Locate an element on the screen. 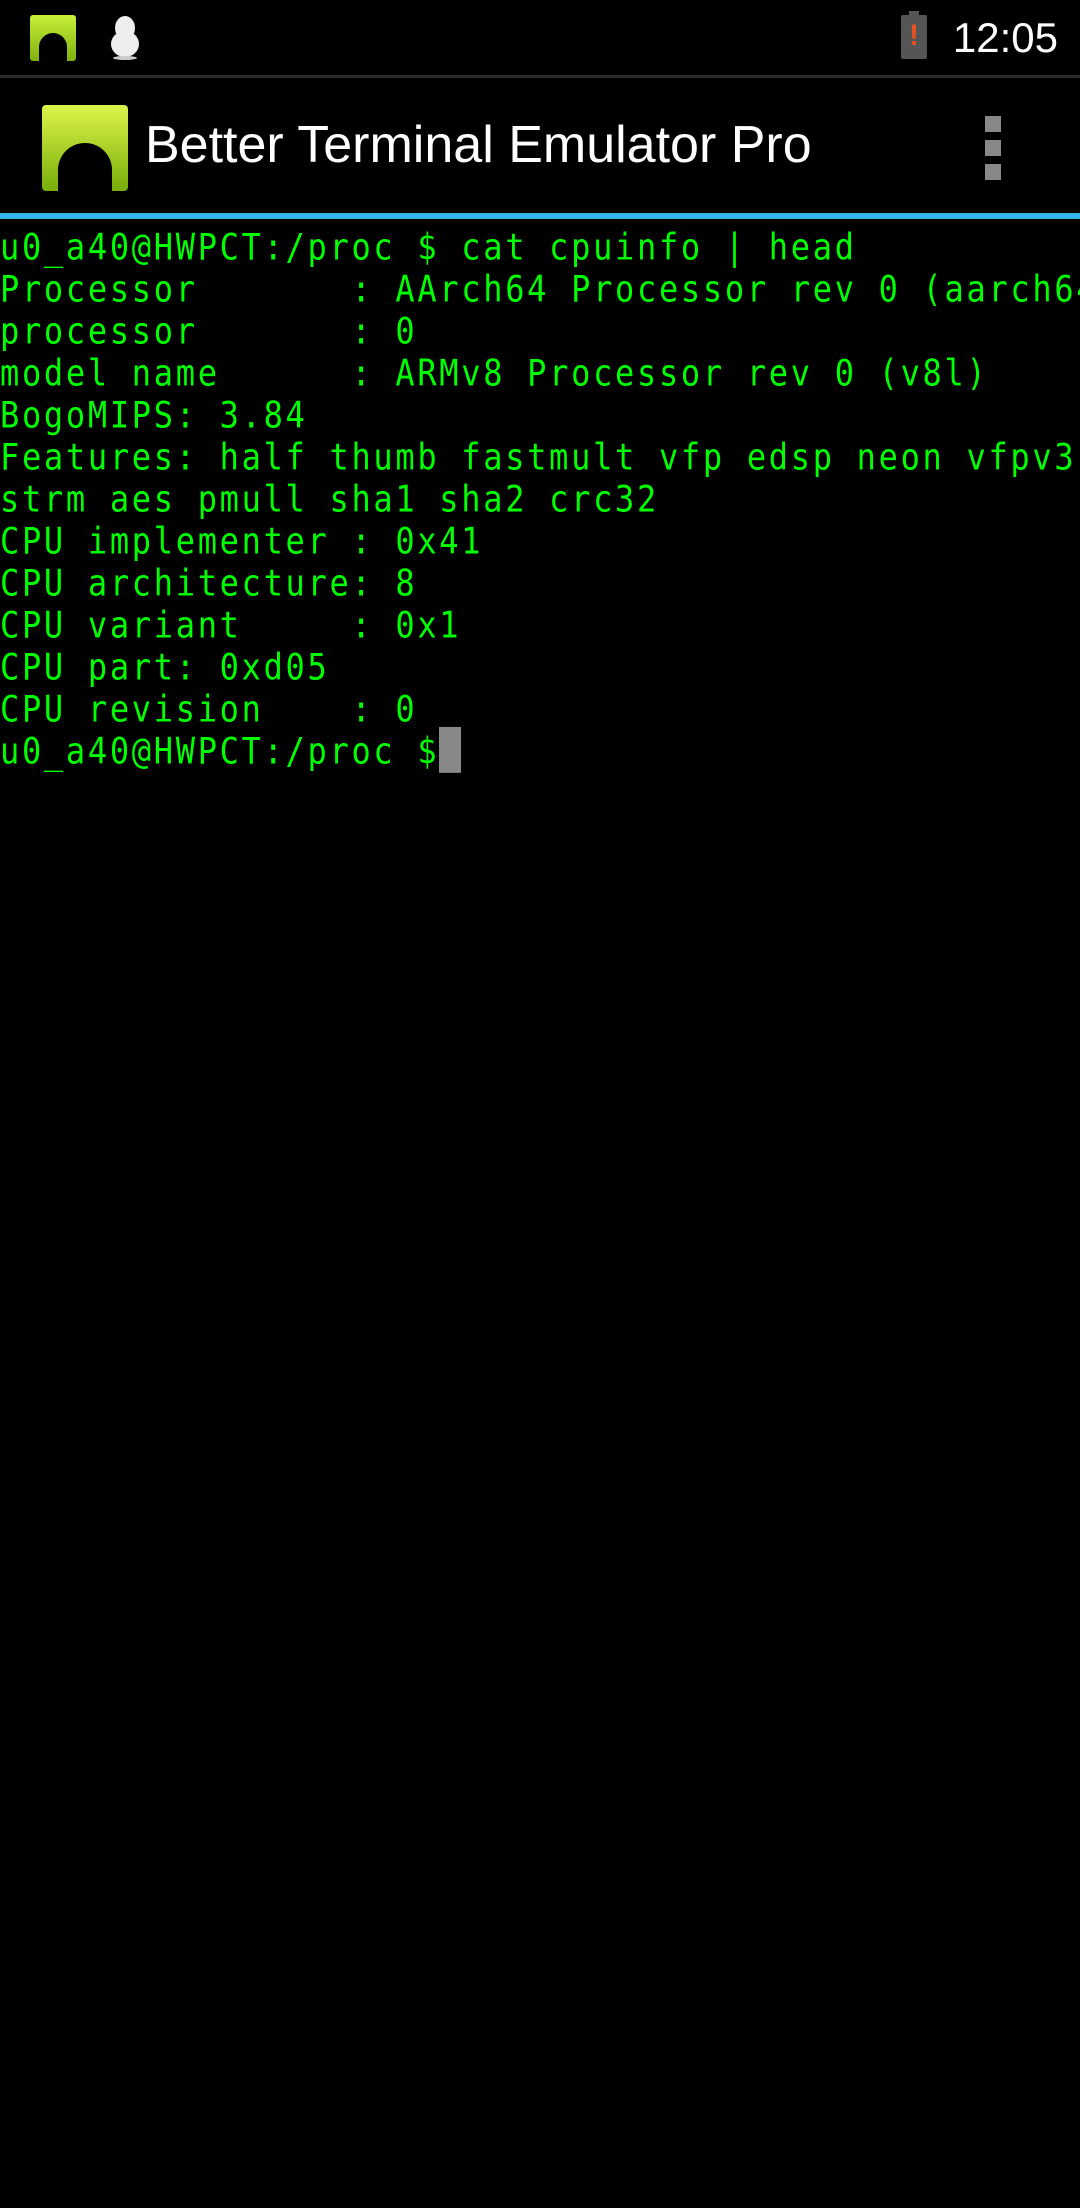 The image size is (1080, 2208). app-title: Better Terminal Emulator Pro is located at coordinates (478, 145).